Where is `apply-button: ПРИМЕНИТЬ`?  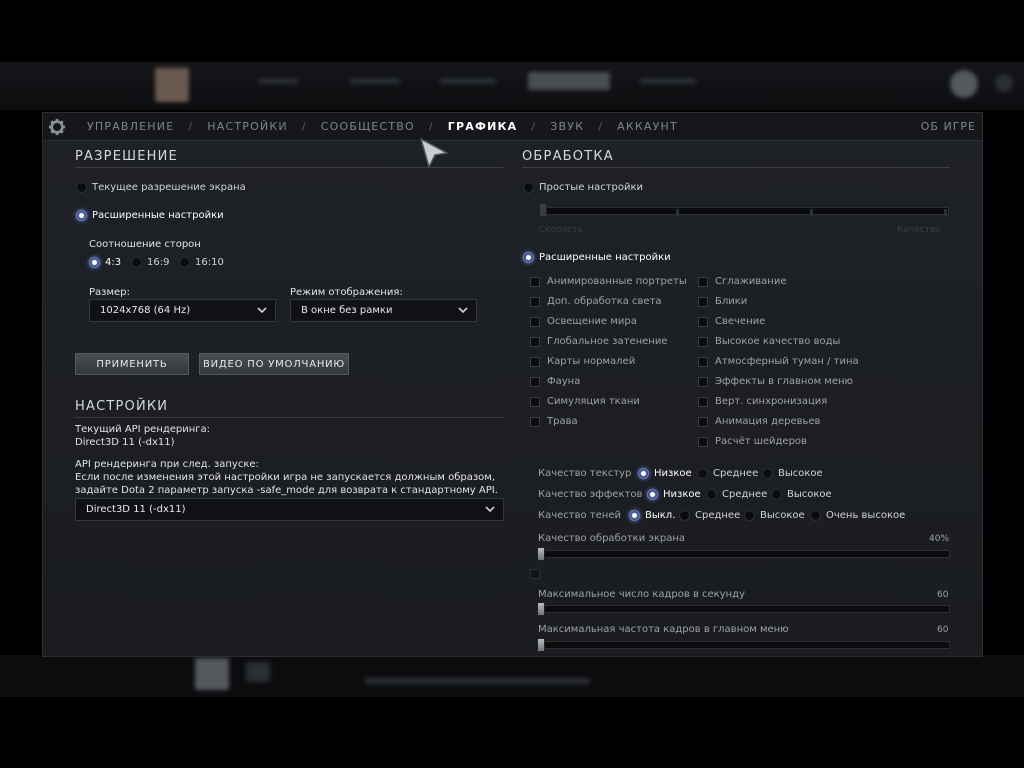
apply-button: ПРИМЕНИТЬ is located at coordinates (132, 364).